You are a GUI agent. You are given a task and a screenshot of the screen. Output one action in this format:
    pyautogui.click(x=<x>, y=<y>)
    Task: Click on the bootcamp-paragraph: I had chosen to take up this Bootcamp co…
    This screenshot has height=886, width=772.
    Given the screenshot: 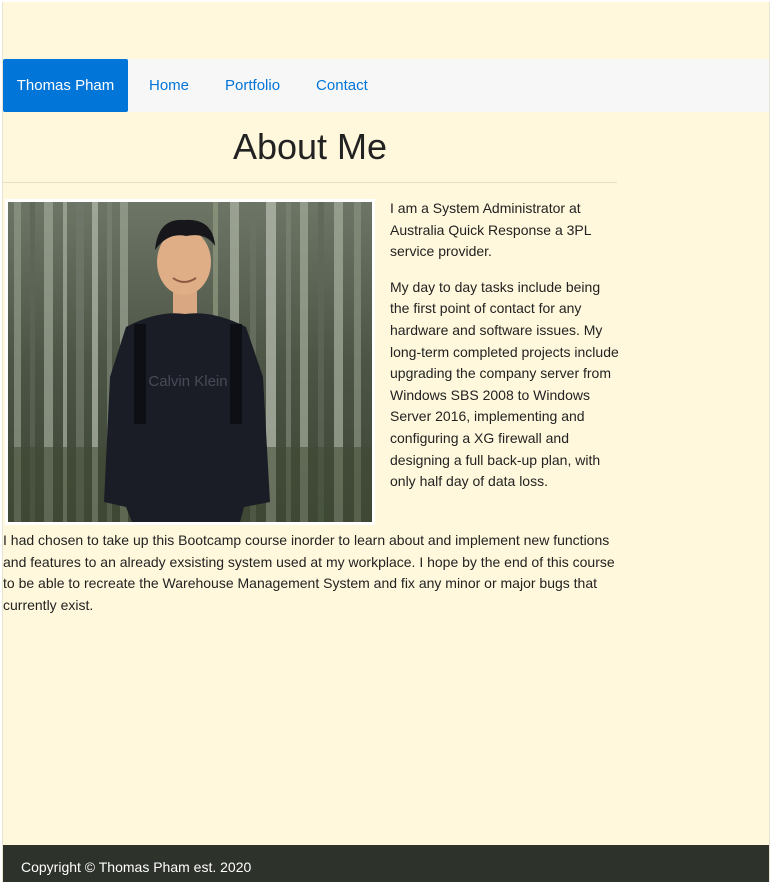 What is the action you would take?
    pyautogui.click(x=309, y=572)
    